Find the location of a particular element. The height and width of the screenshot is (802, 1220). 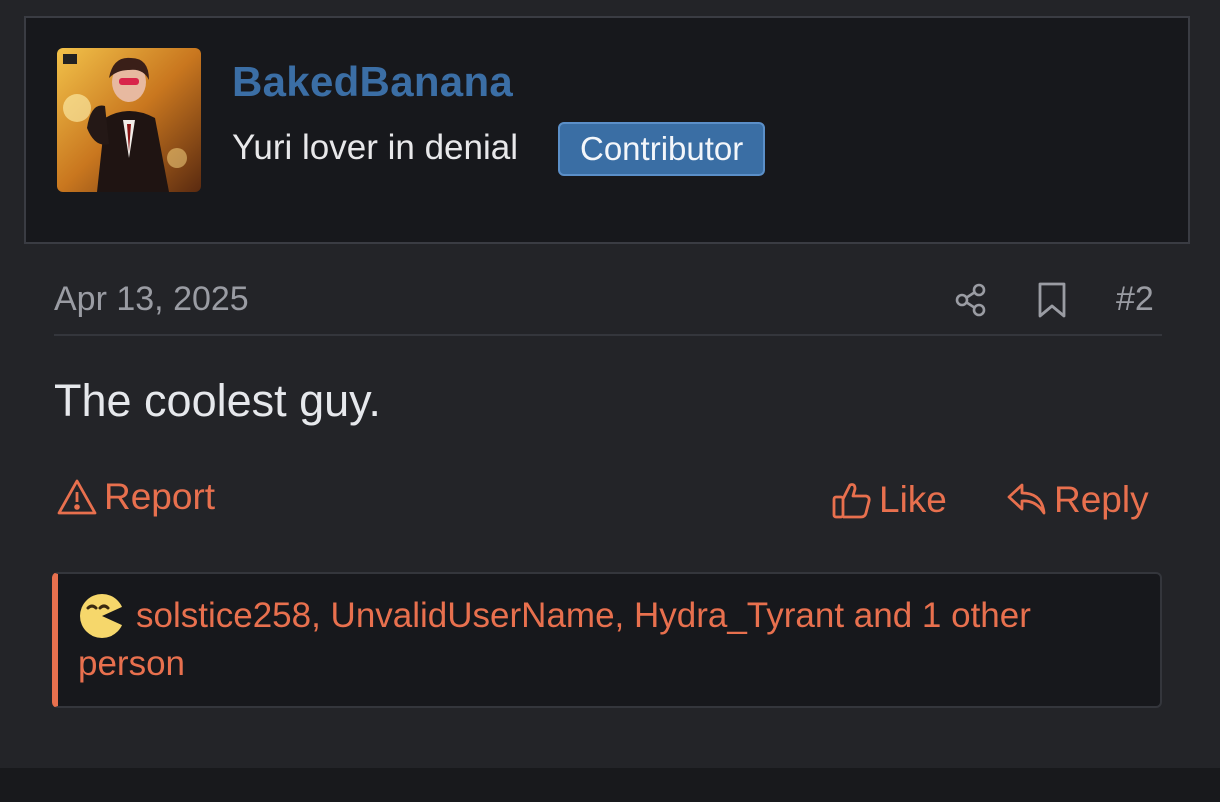

like-label: Like is located at coordinates (913, 499).